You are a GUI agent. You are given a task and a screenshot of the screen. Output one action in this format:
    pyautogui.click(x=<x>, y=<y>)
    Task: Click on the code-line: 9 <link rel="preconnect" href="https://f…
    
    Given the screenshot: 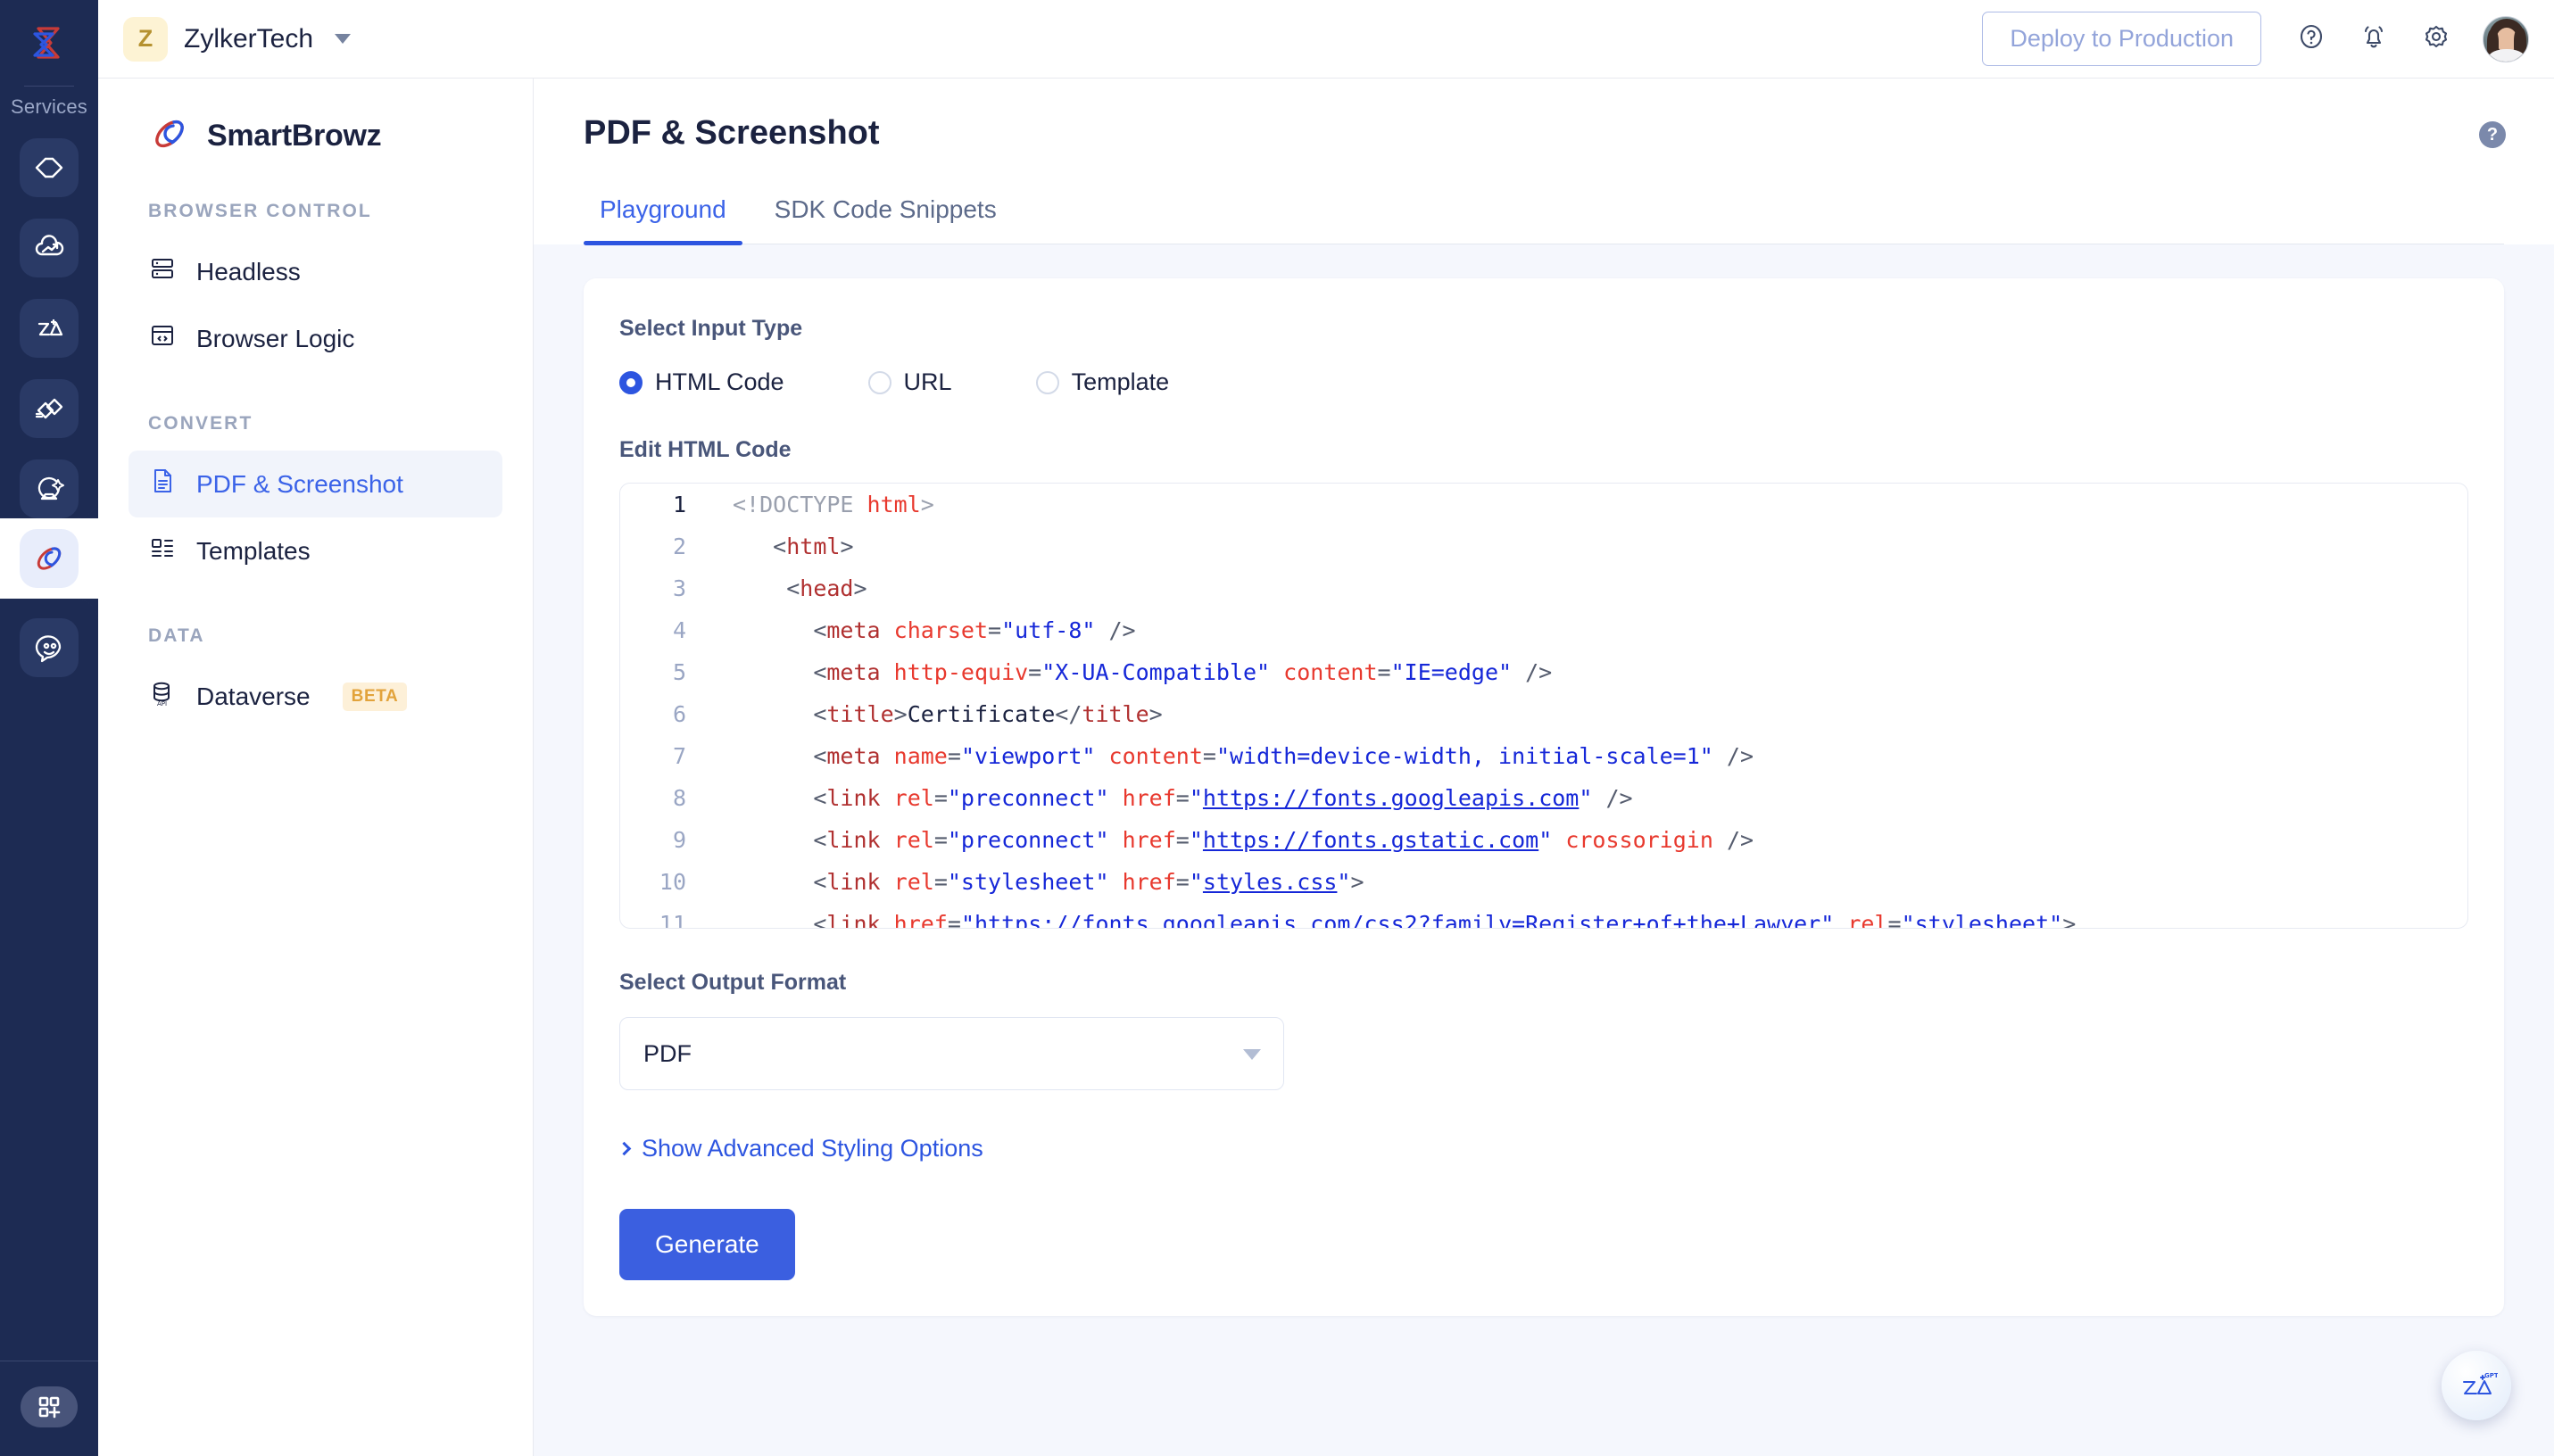 What is the action you would take?
    pyautogui.click(x=1543, y=840)
    